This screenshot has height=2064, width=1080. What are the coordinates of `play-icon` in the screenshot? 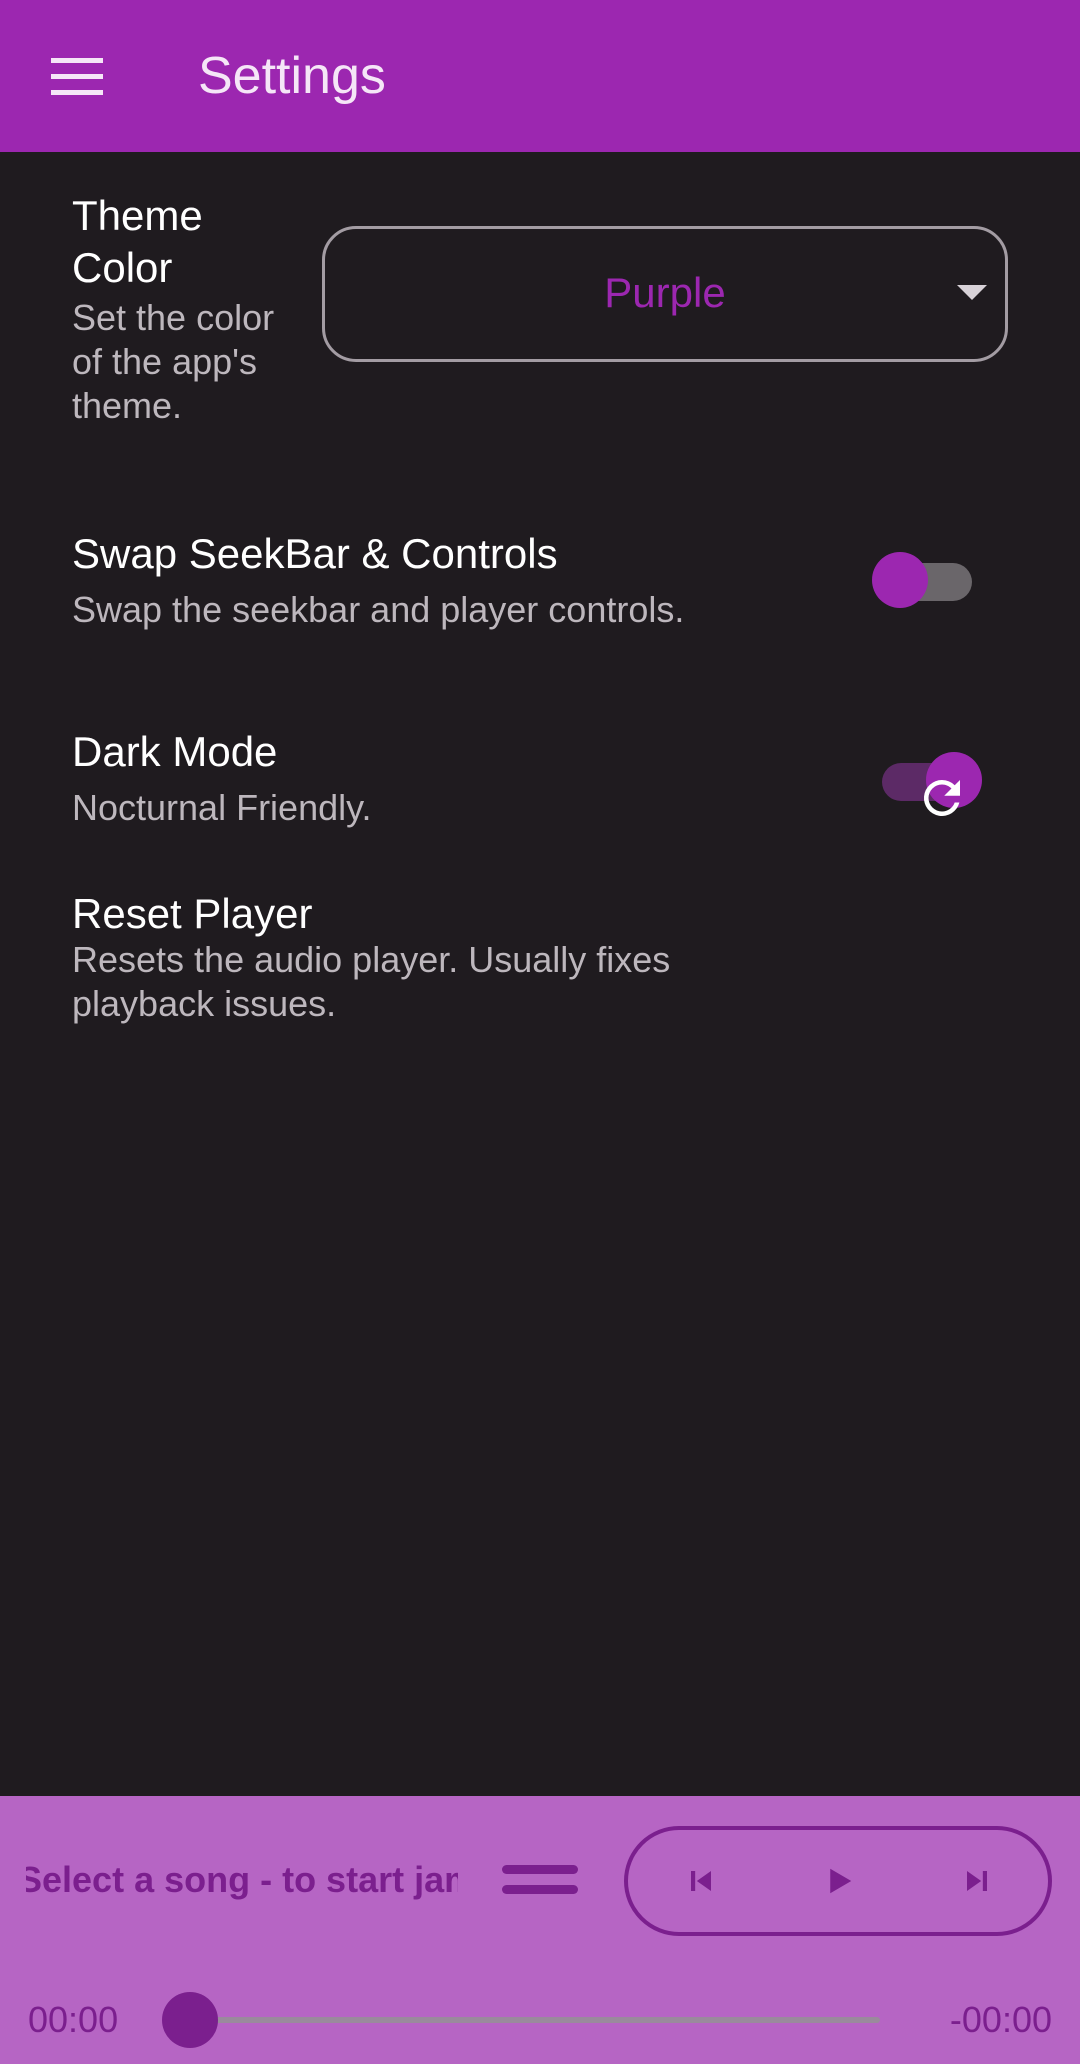 It's located at (841, 1881).